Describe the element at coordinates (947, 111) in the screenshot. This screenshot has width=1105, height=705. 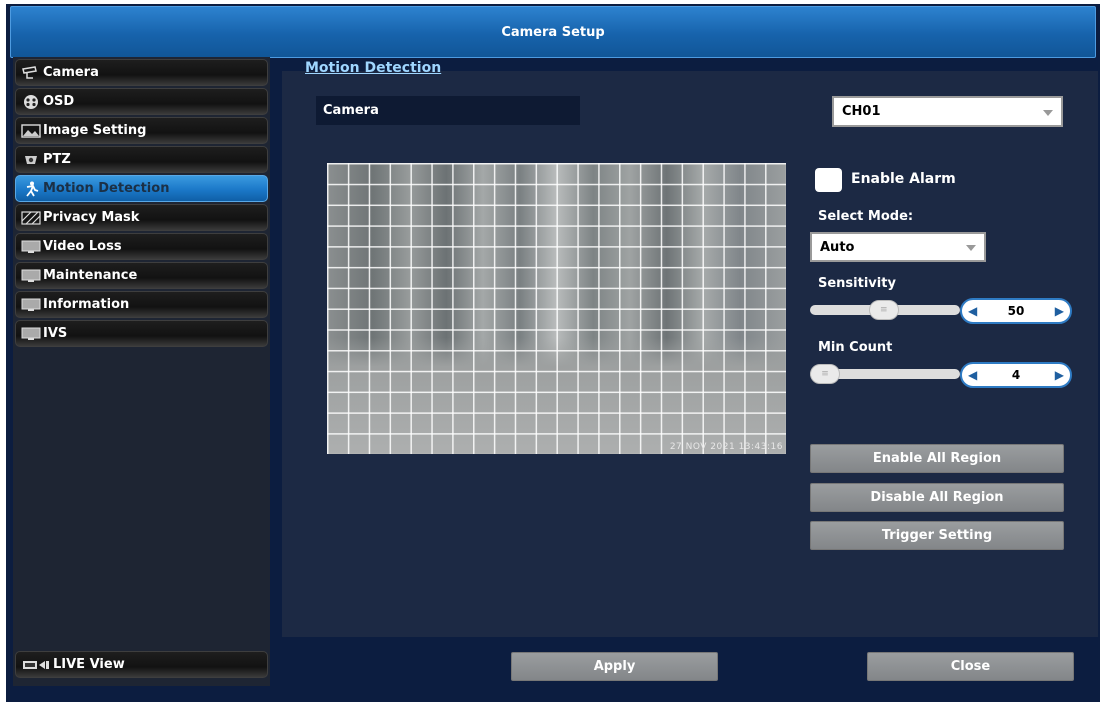
I see `channel-select: CH01` at that location.